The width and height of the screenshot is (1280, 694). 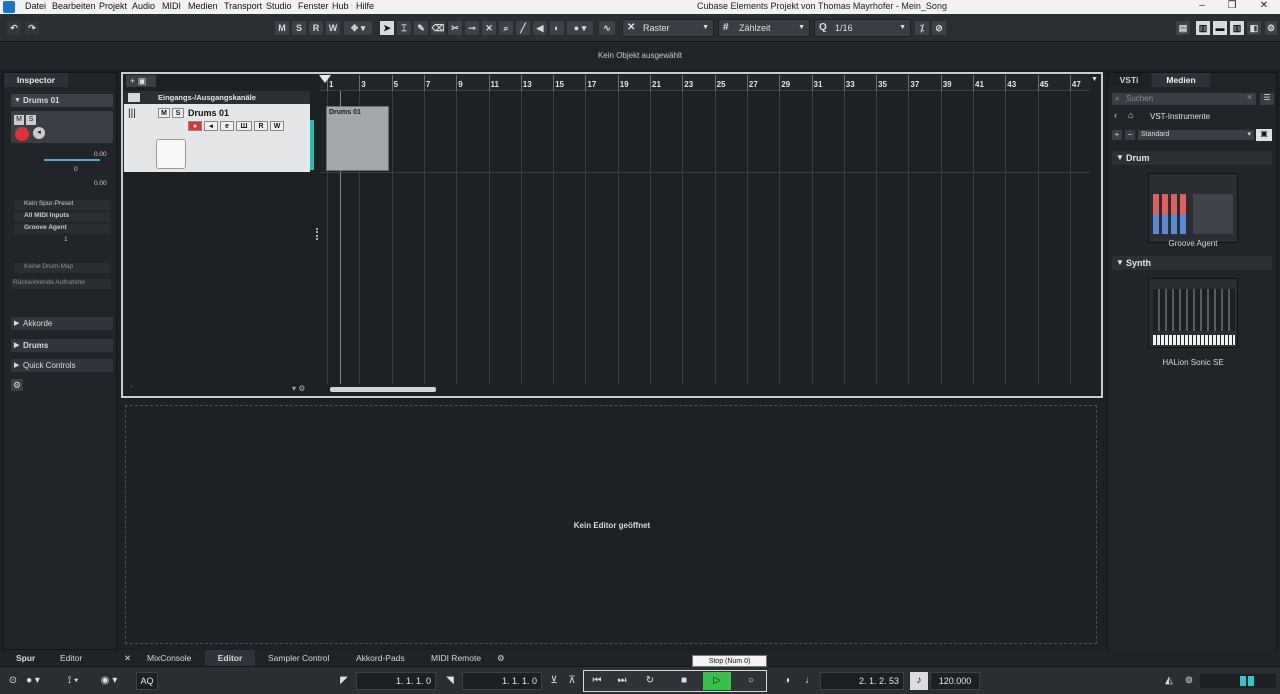 What do you see at coordinates (580, 28) in the screenshot?
I see `color-menu-icon: ● ▾` at bounding box center [580, 28].